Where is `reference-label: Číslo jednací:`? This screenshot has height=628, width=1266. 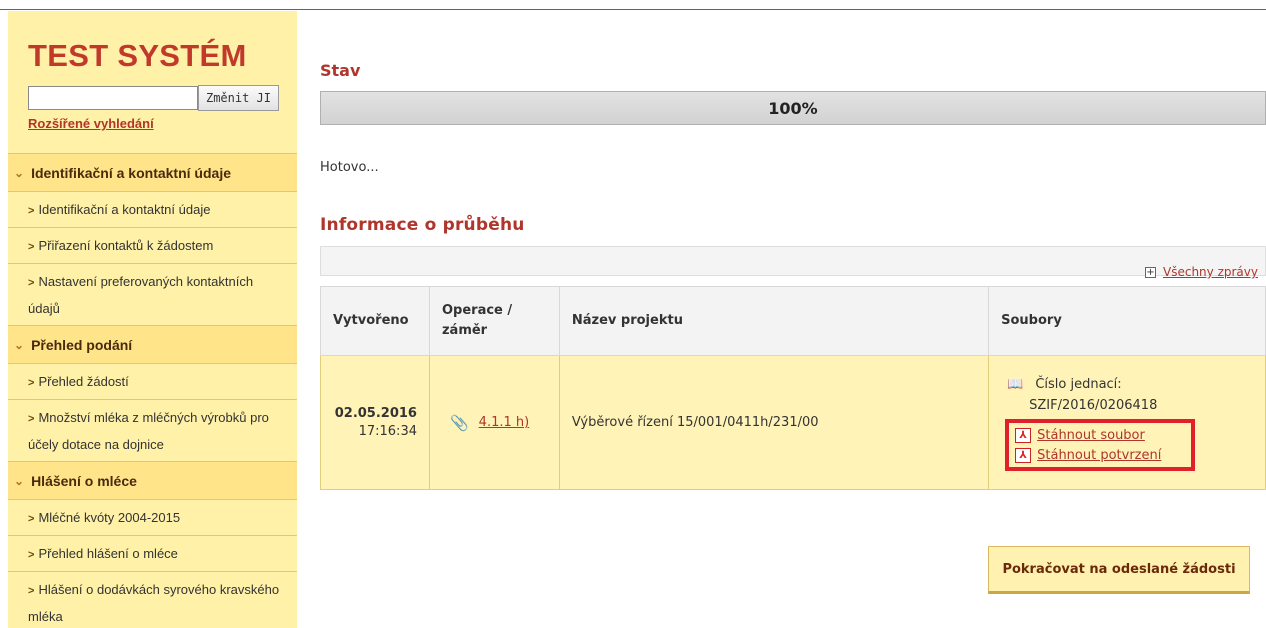
reference-label: Číslo jednací: is located at coordinates (1078, 384).